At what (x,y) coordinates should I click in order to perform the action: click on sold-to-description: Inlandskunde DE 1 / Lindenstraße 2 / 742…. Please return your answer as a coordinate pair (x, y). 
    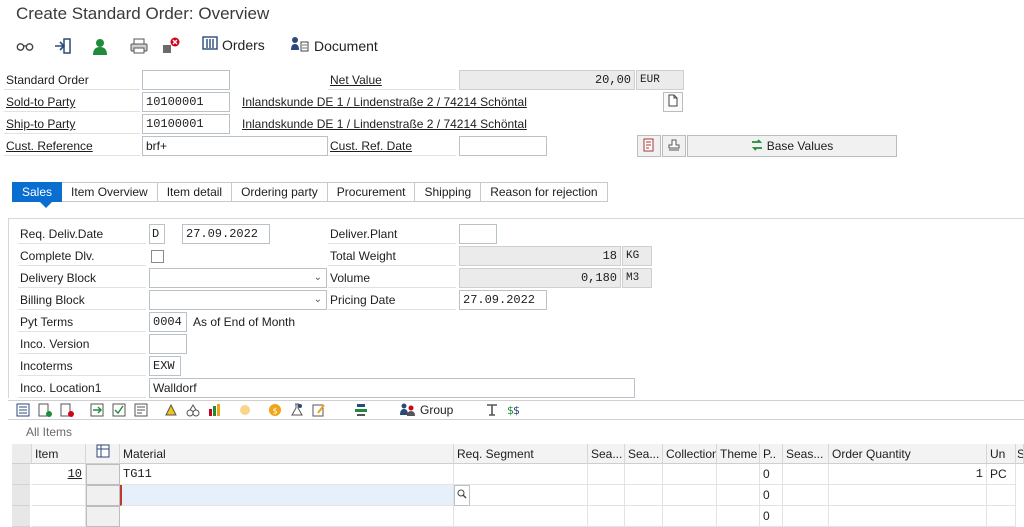
    Looking at the image, I should click on (384, 102).